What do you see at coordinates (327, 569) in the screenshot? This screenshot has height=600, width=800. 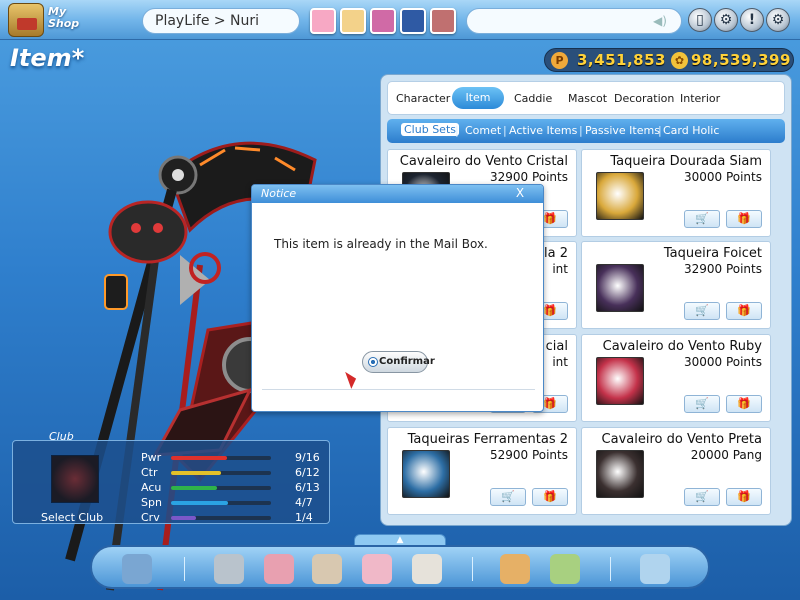 I see `card-icon` at bounding box center [327, 569].